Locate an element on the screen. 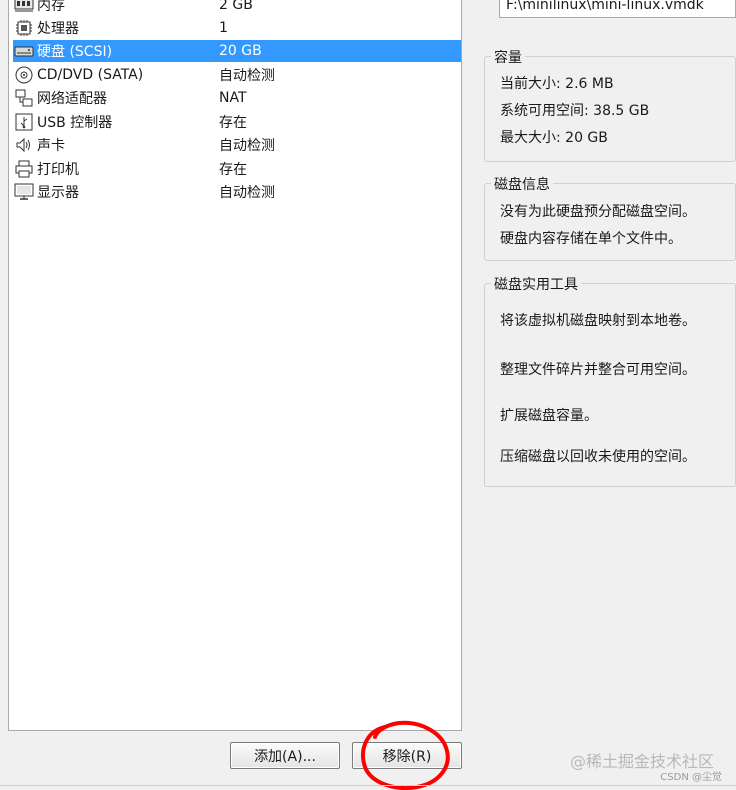 The height and width of the screenshot is (790, 736). disk-info-line-preallocate: 没有为此硬盘预分配磁盘空间。 is located at coordinates (598, 212).